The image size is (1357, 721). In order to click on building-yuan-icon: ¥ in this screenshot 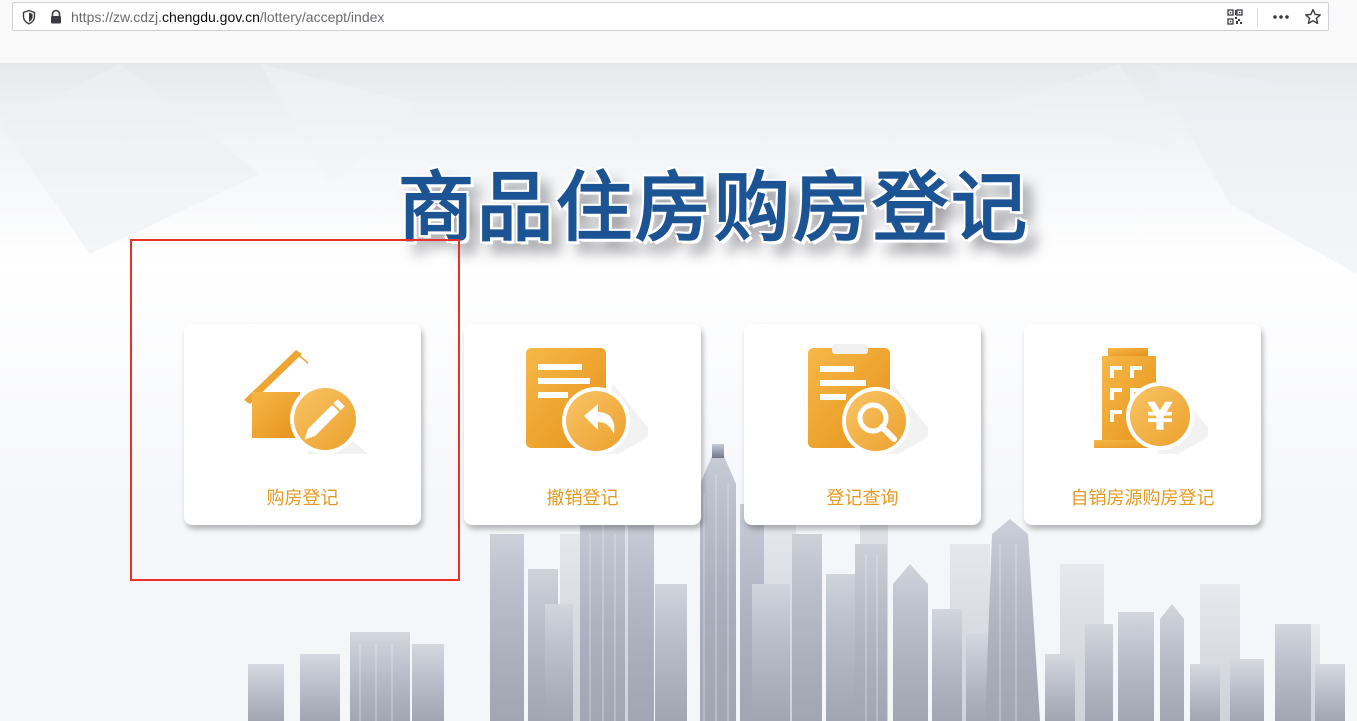, I will do `click(1145, 399)`.